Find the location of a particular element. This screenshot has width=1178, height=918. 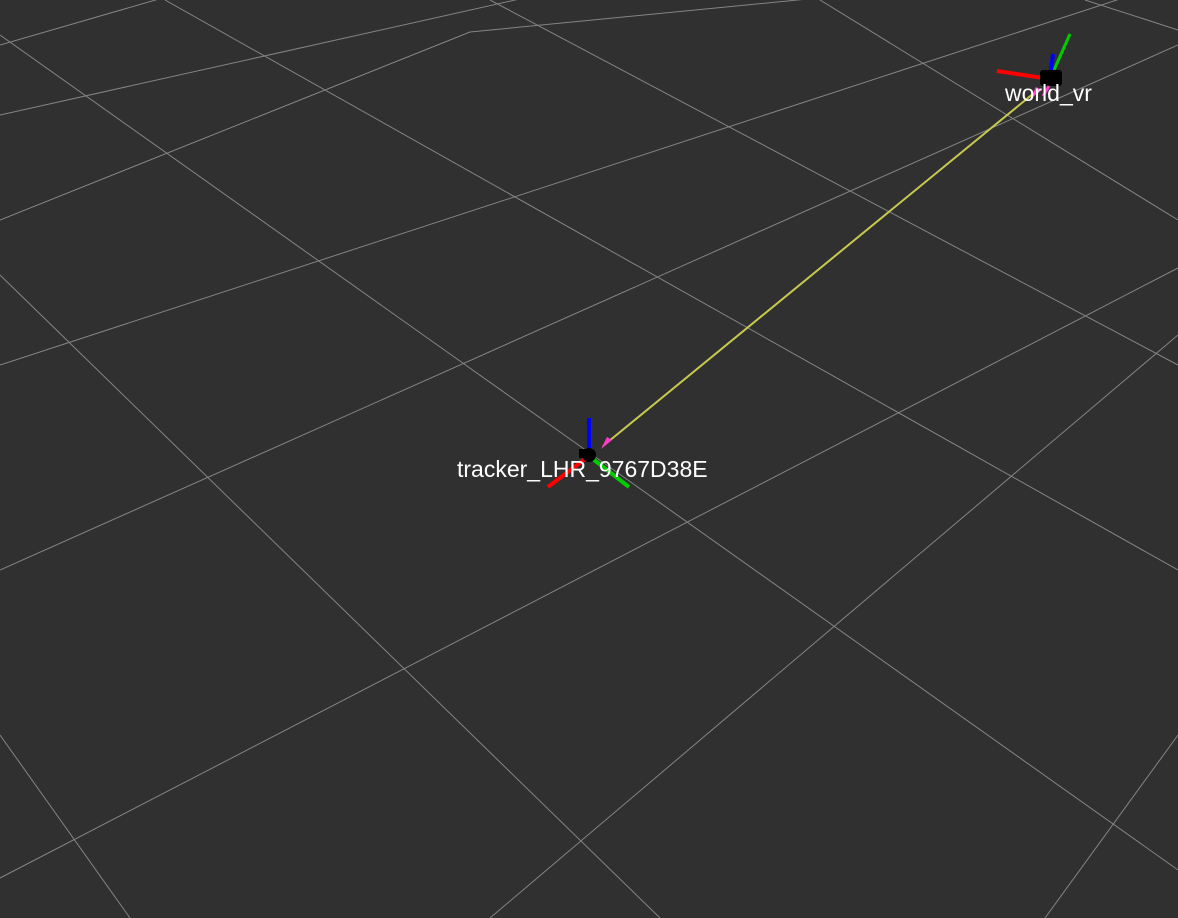

tf-link-line is located at coordinates (818, 269).